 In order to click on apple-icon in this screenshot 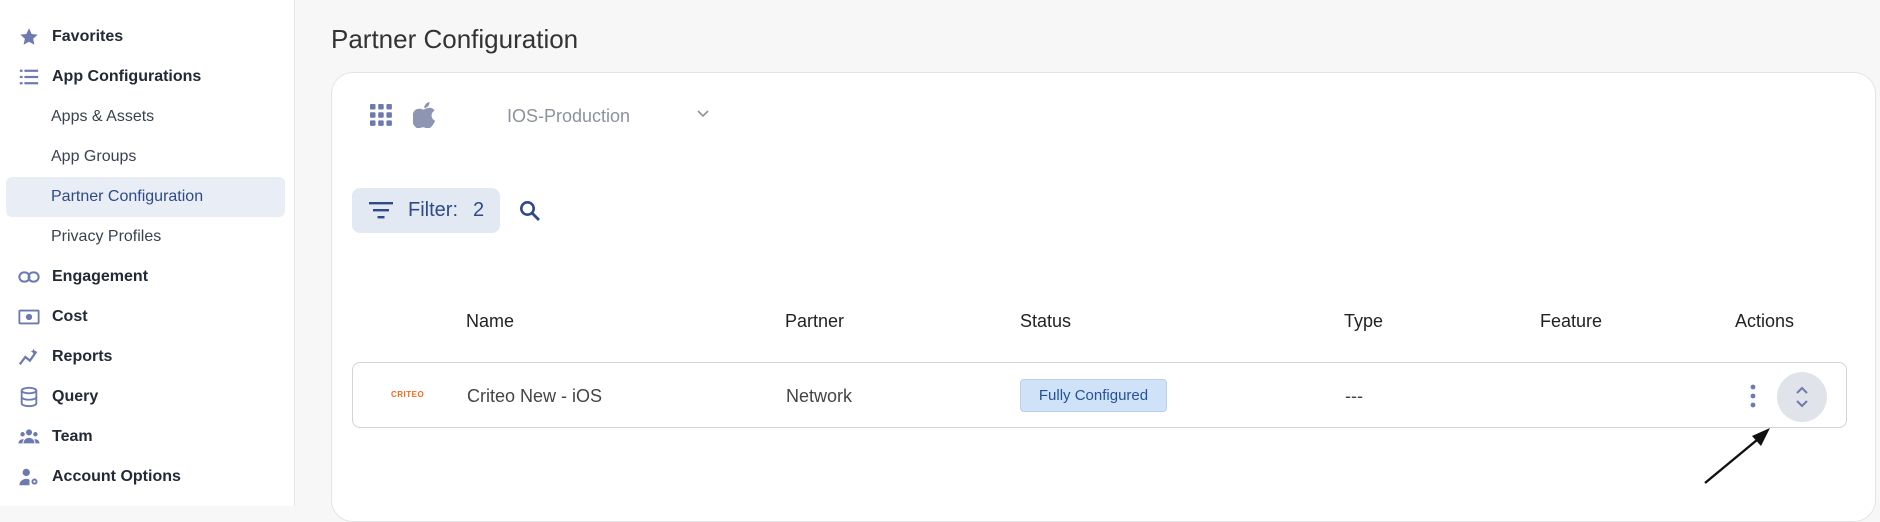, I will do `click(425, 114)`.